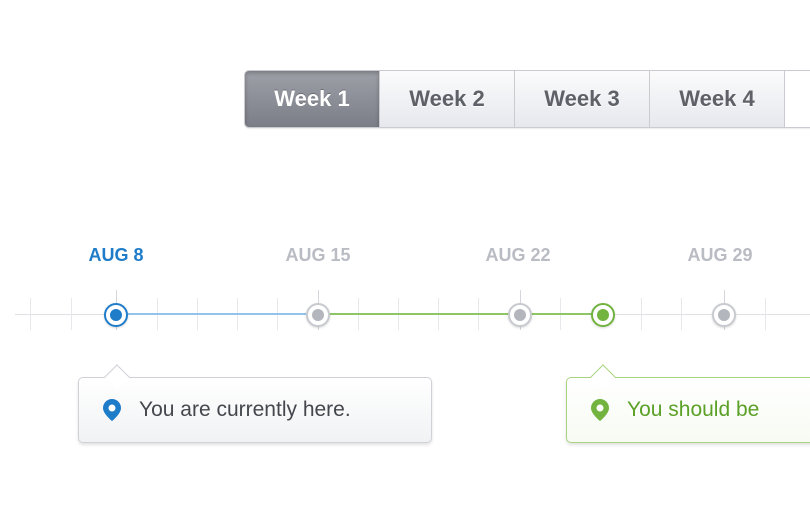 The image size is (810, 508). I want to click on target-position-callout: You should be, so click(688, 403).